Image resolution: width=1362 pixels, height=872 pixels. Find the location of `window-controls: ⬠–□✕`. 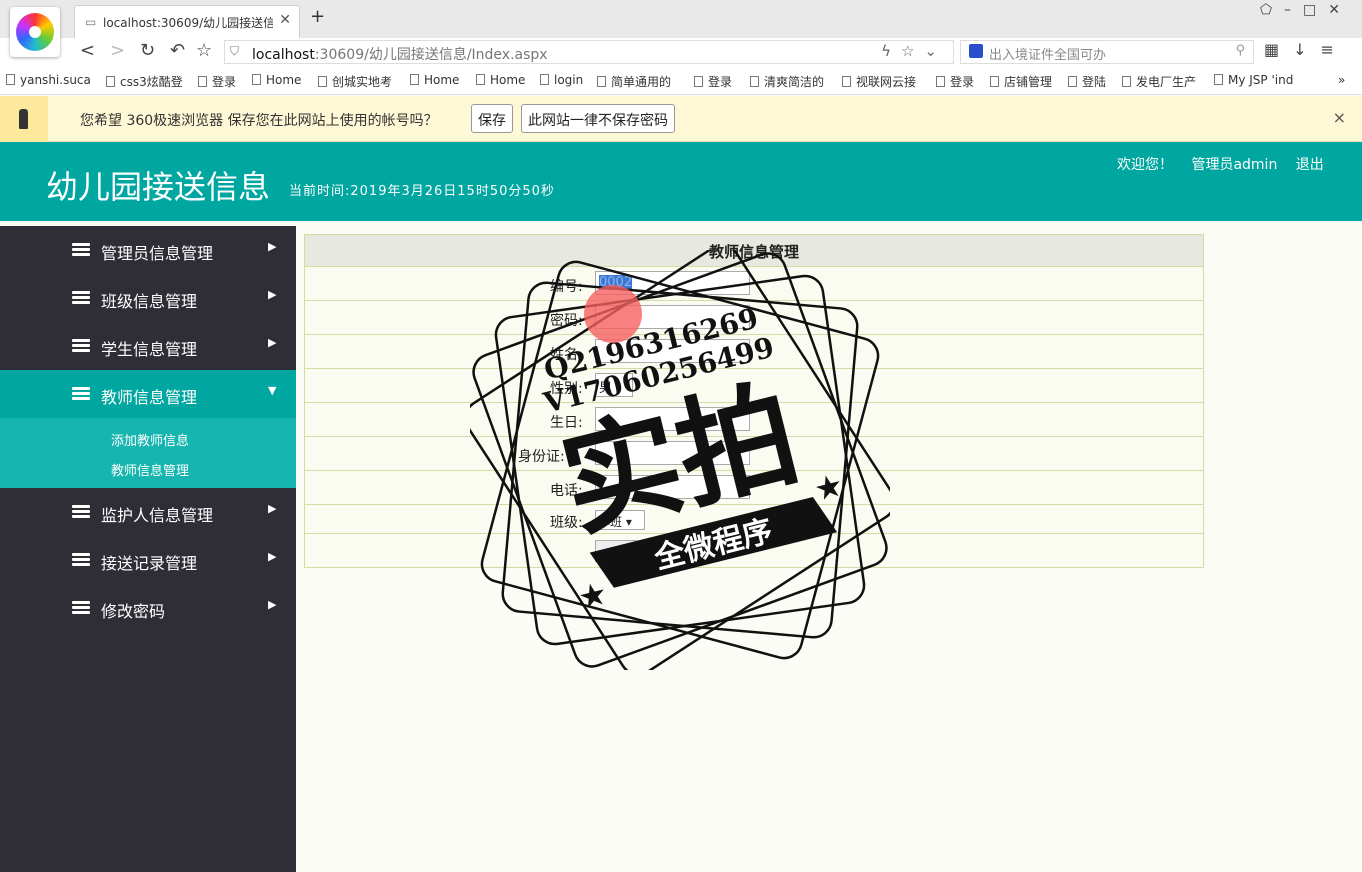

window-controls: ⬠–□✕ is located at coordinates (1306, 10).